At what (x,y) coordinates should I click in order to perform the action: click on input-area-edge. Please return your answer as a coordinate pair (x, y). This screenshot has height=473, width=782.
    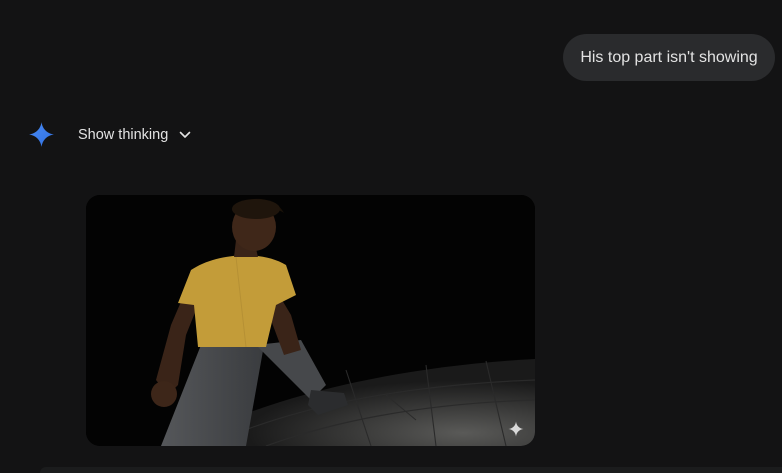
    Looking at the image, I should click on (411, 470).